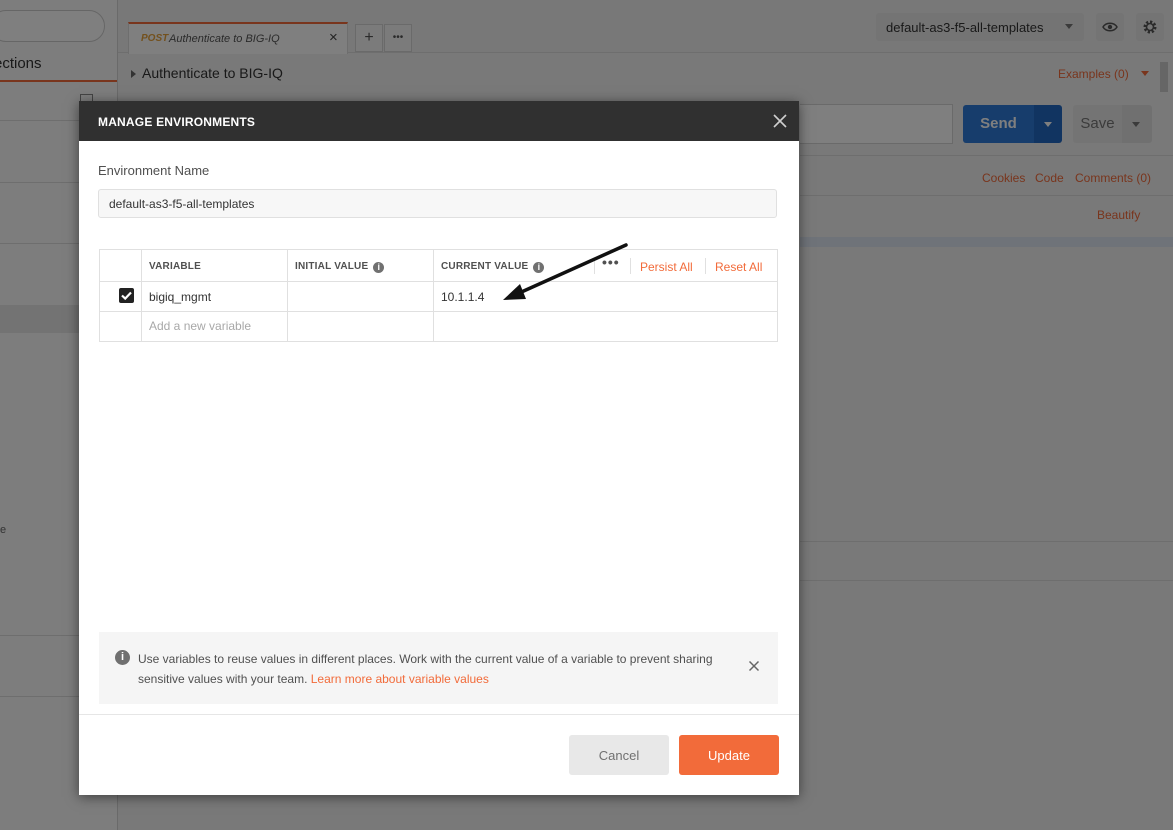 The image size is (1173, 830). Describe the element at coordinates (175, 266) in the screenshot. I see `header-variable-label: VARIABLE` at that location.